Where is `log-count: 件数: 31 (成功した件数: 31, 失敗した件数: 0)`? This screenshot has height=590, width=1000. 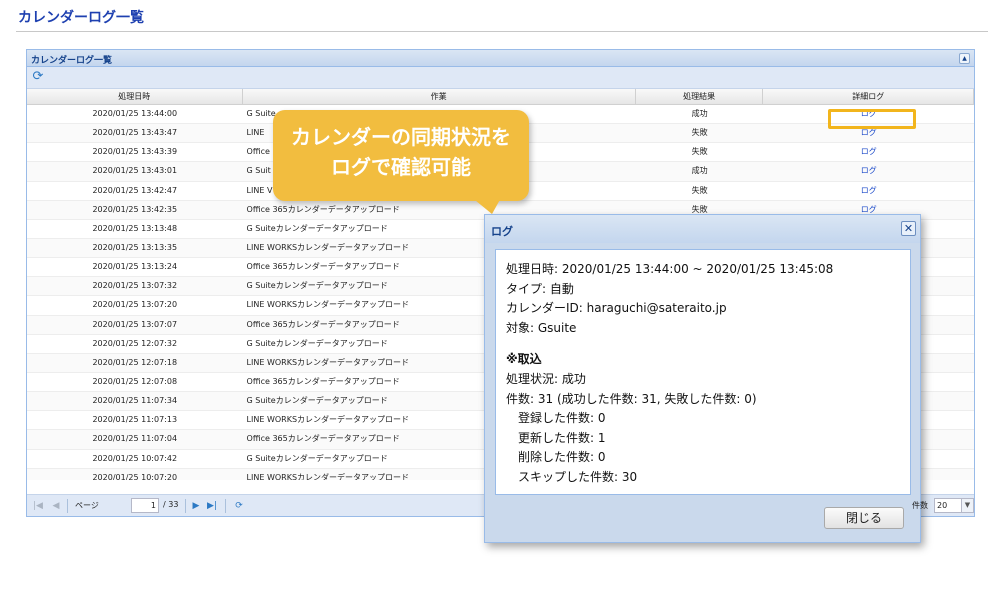
log-count: 件数: 31 (成功した件数: 31, 失敗した件数: 0) is located at coordinates (631, 398).